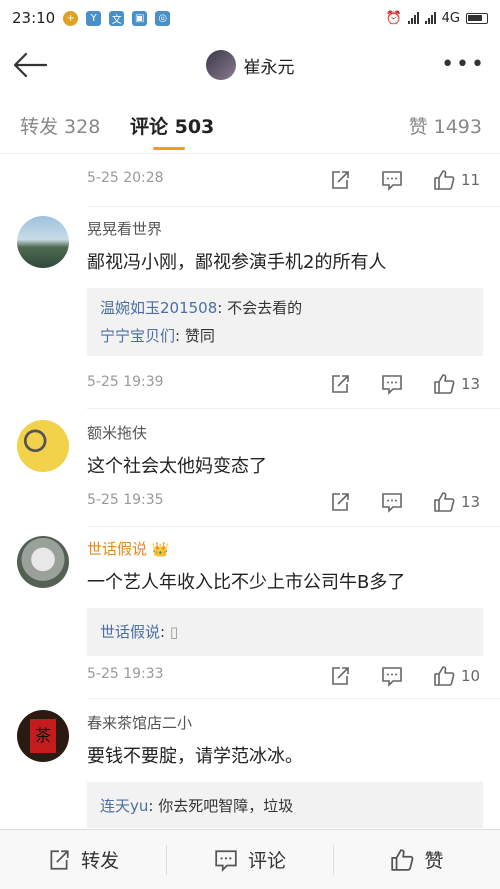 The image size is (500, 889). I want to click on tab-likes: 赞 1493, so click(445, 125).